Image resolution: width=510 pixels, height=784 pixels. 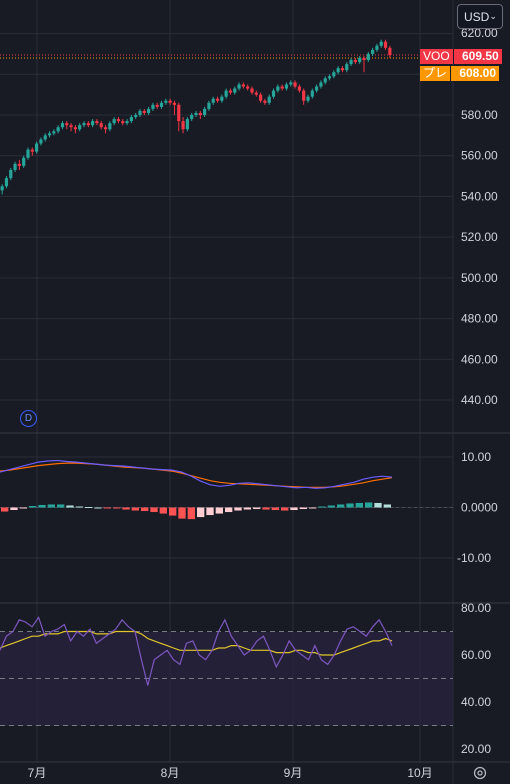 I want to click on last-price-value: 609.50, so click(x=477, y=56).